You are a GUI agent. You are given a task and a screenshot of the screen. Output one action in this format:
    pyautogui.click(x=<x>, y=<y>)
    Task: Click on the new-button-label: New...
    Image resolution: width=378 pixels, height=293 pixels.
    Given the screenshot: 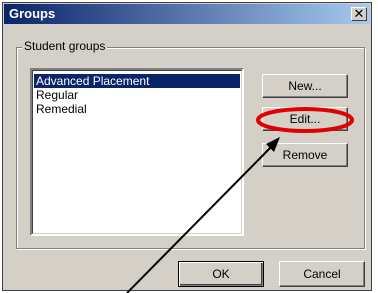 What is the action you would take?
    pyautogui.click(x=305, y=86)
    